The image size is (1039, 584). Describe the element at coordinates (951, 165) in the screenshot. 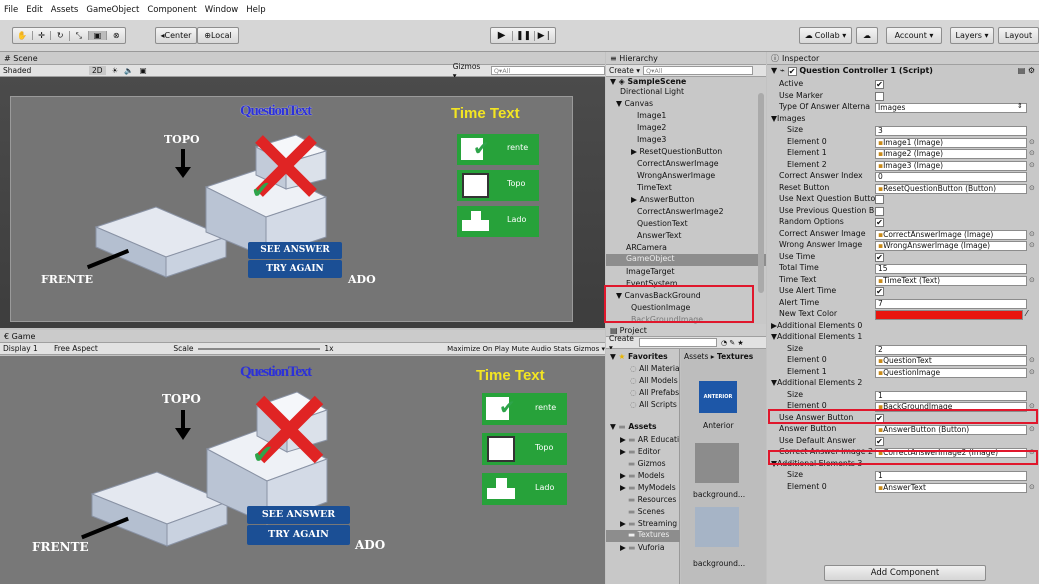

I see `object-field: ▪Image3 (Image)` at that location.